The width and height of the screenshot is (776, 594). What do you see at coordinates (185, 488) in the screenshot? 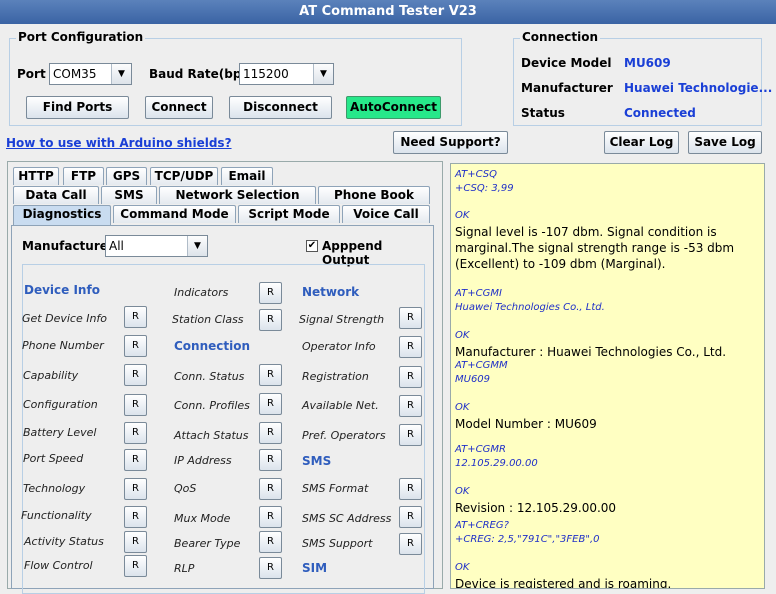
I see `qos-label: QoS` at bounding box center [185, 488].